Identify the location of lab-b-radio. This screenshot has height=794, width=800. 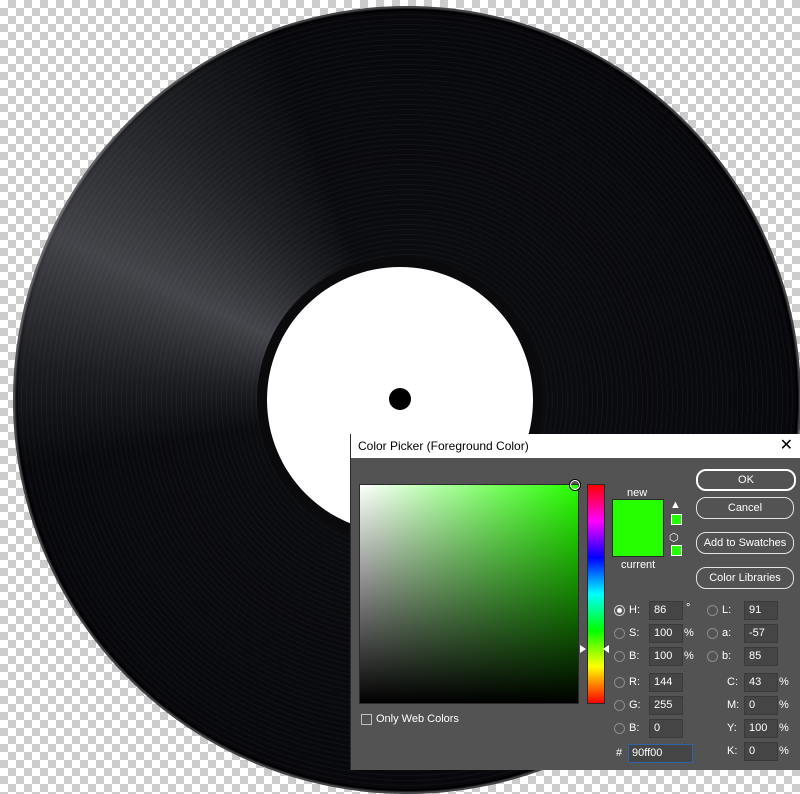
(712, 656).